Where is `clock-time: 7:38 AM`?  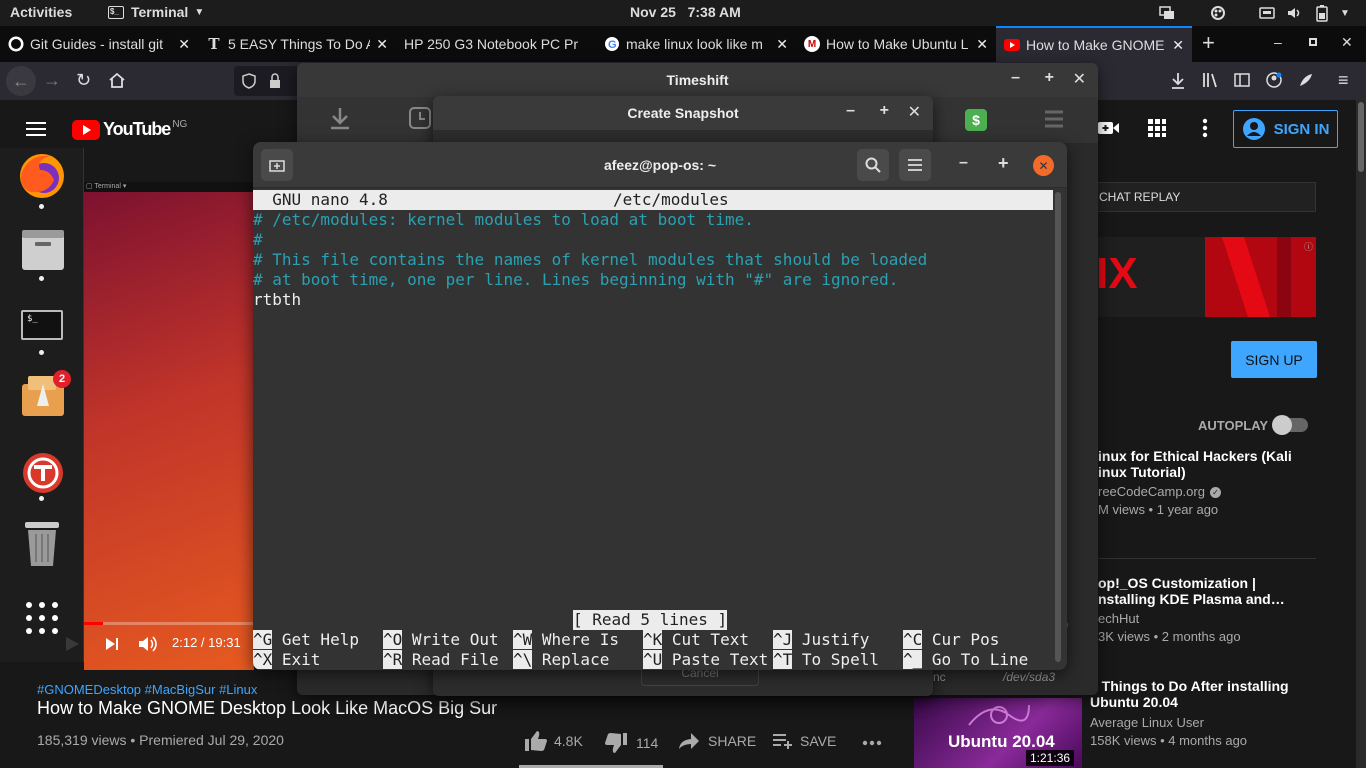 clock-time: 7:38 AM is located at coordinates (714, 12).